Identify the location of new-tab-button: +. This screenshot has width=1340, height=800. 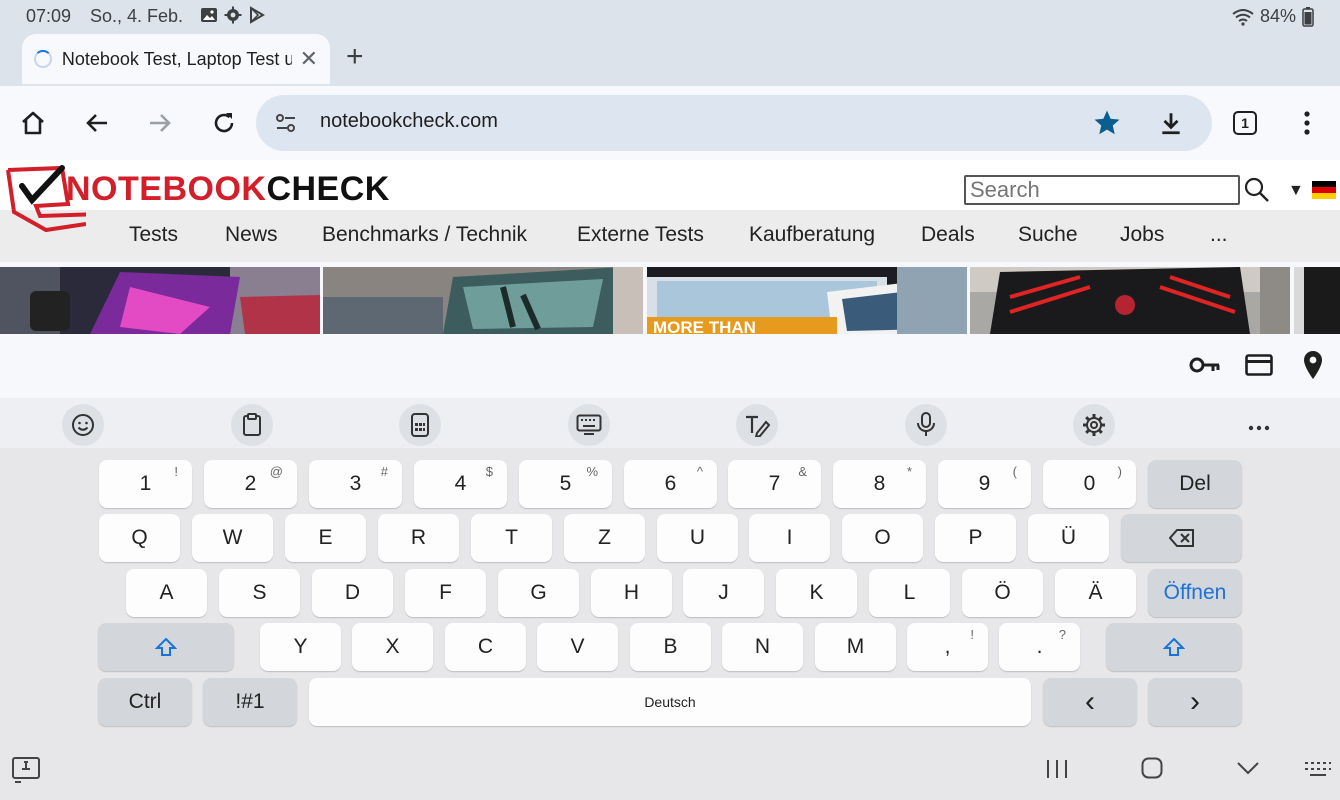
(355, 57).